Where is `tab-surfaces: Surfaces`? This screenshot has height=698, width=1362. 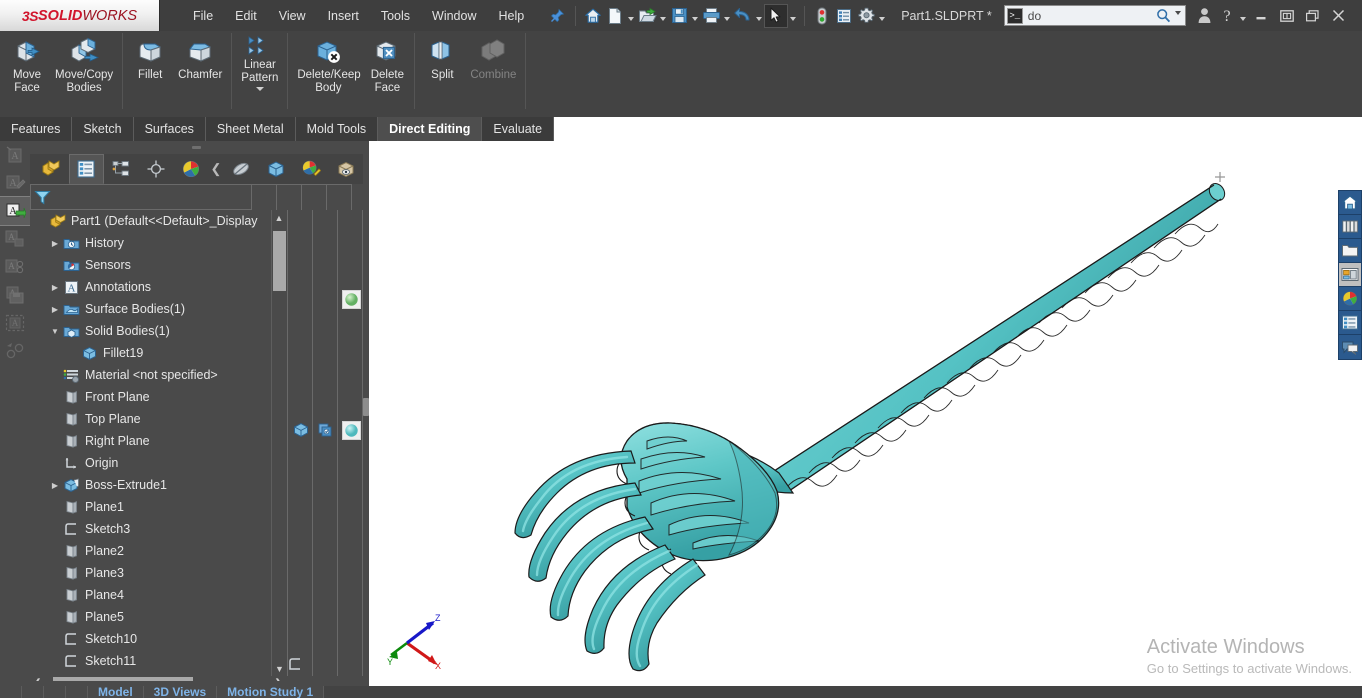 tab-surfaces: Surfaces is located at coordinates (169, 129).